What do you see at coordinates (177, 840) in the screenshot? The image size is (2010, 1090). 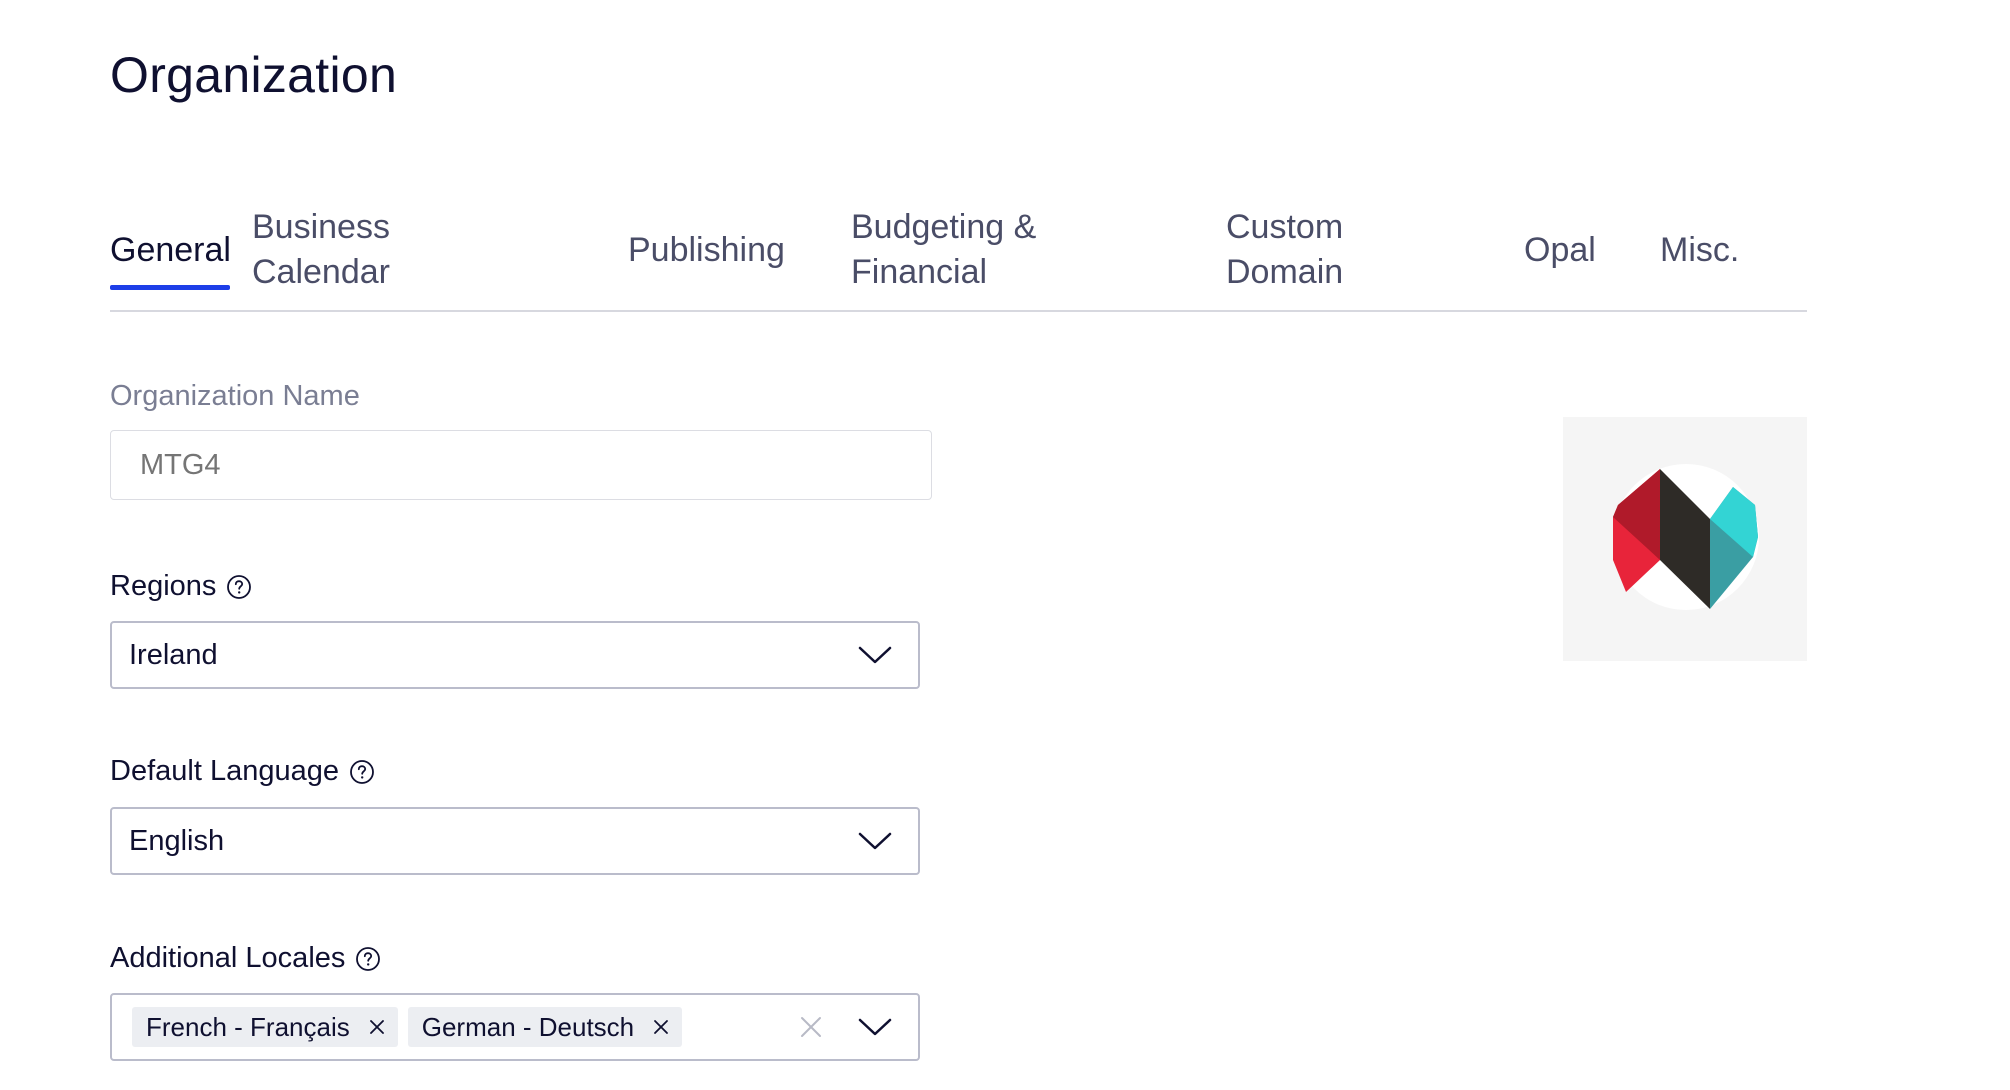 I see `default-language-selected-value: English` at bounding box center [177, 840].